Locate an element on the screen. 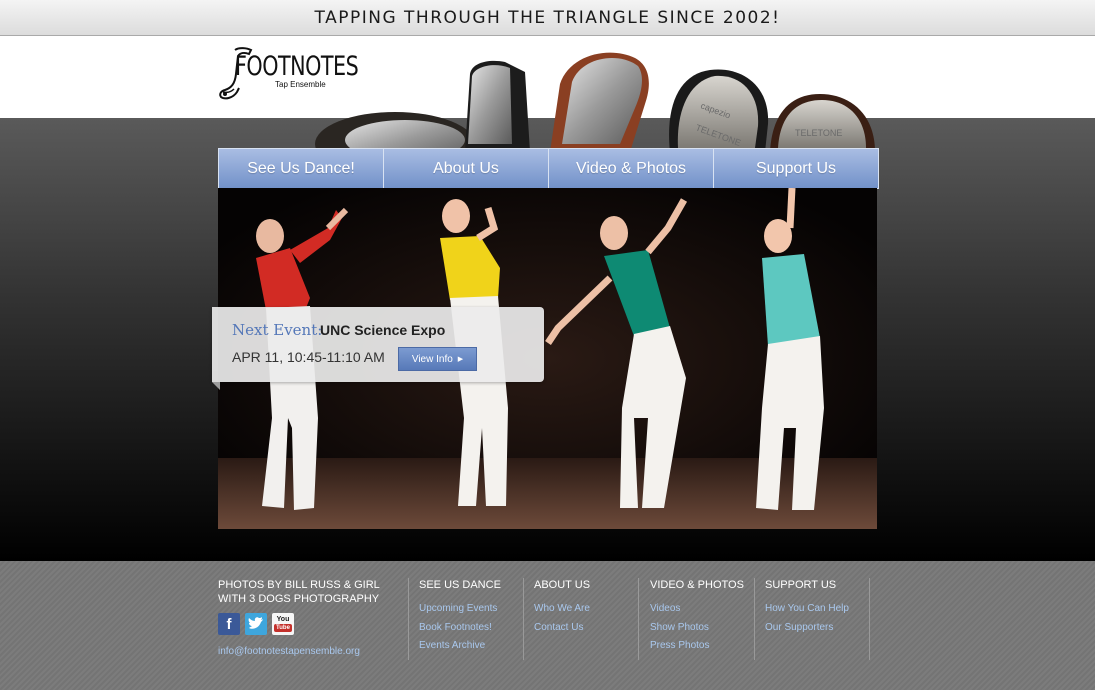 Image resolution: width=1095 pixels, height=690 pixels. svg-text: TELETONE is located at coordinates (818, 133).